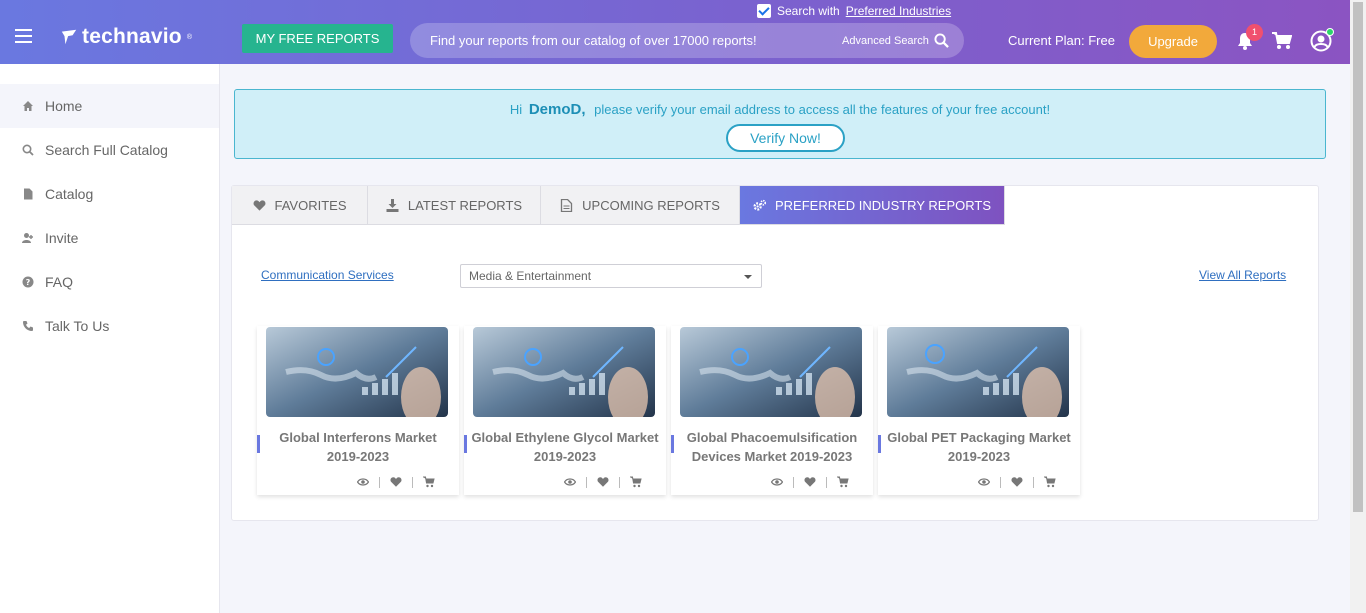  Describe the element at coordinates (898, 11) in the screenshot. I see `preferred-industries-link: Preferred Industries` at that location.